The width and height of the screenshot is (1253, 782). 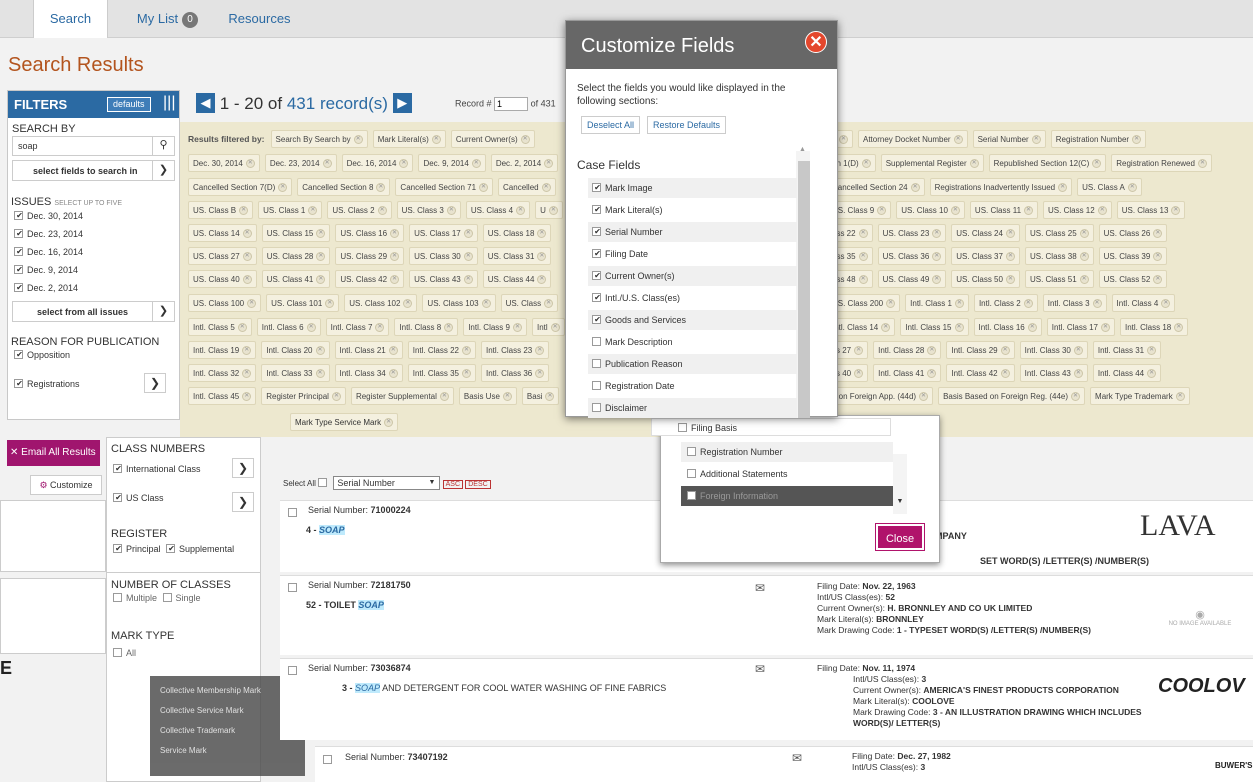 I want to click on filter-chip: US. Class 43 ✕, so click(x=443, y=279).